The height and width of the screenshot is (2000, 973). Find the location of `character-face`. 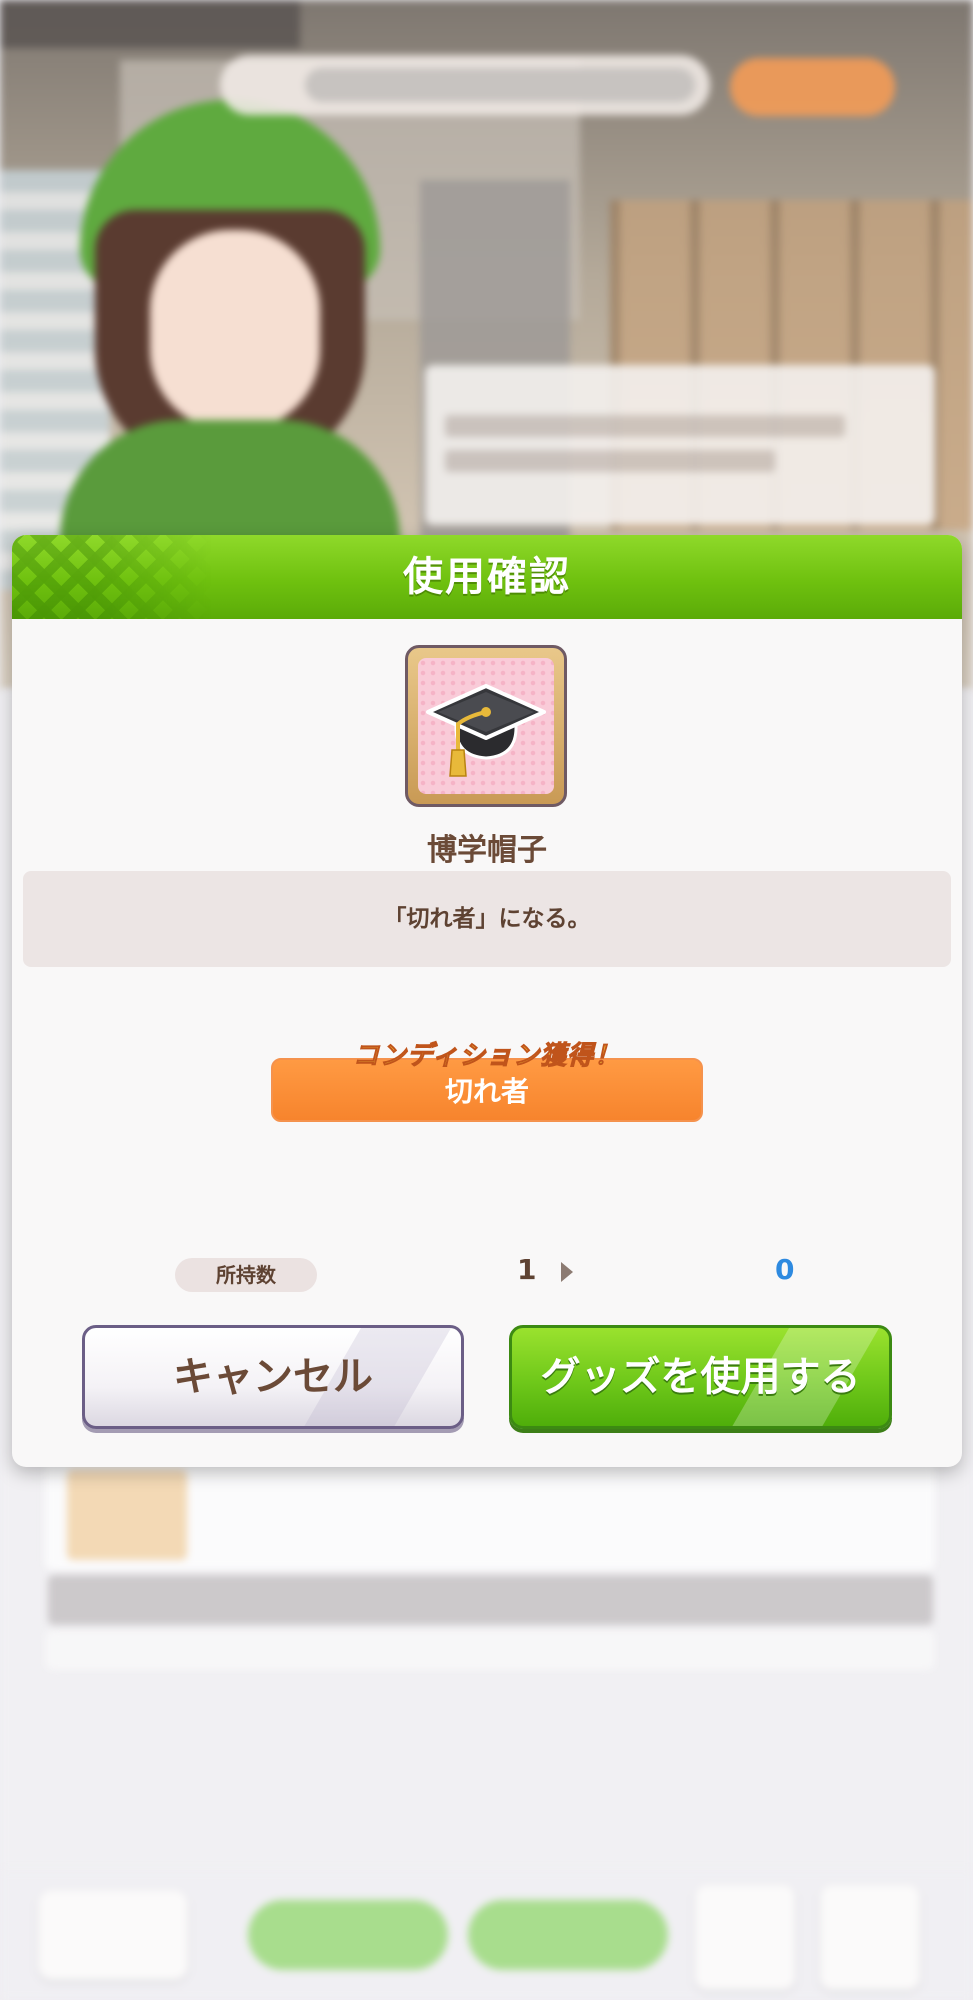

character-face is located at coordinates (235, 330).